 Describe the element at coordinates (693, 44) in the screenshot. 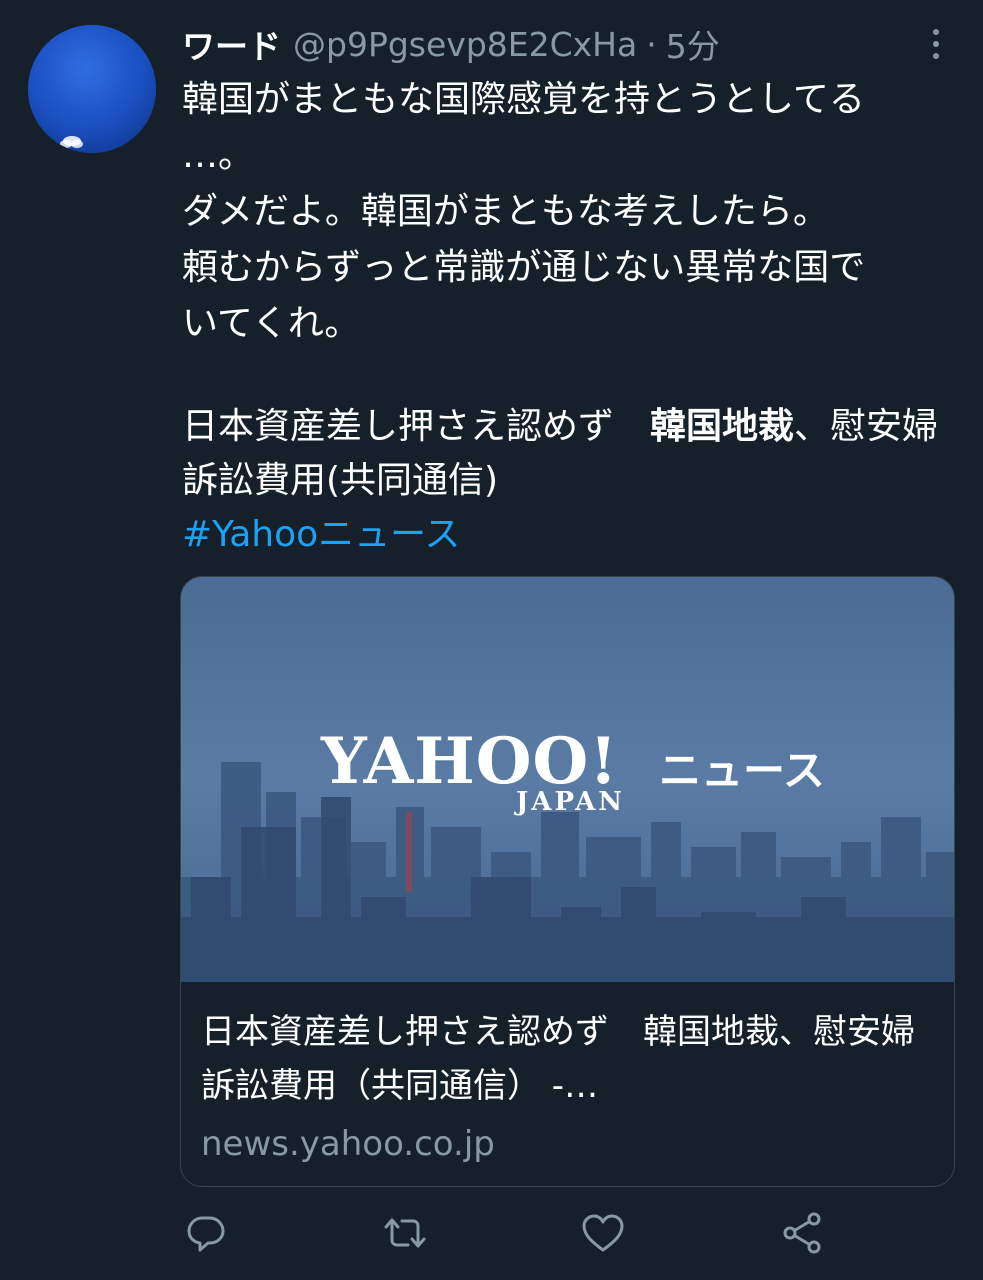

I see `timestamp: 5分` at that location.